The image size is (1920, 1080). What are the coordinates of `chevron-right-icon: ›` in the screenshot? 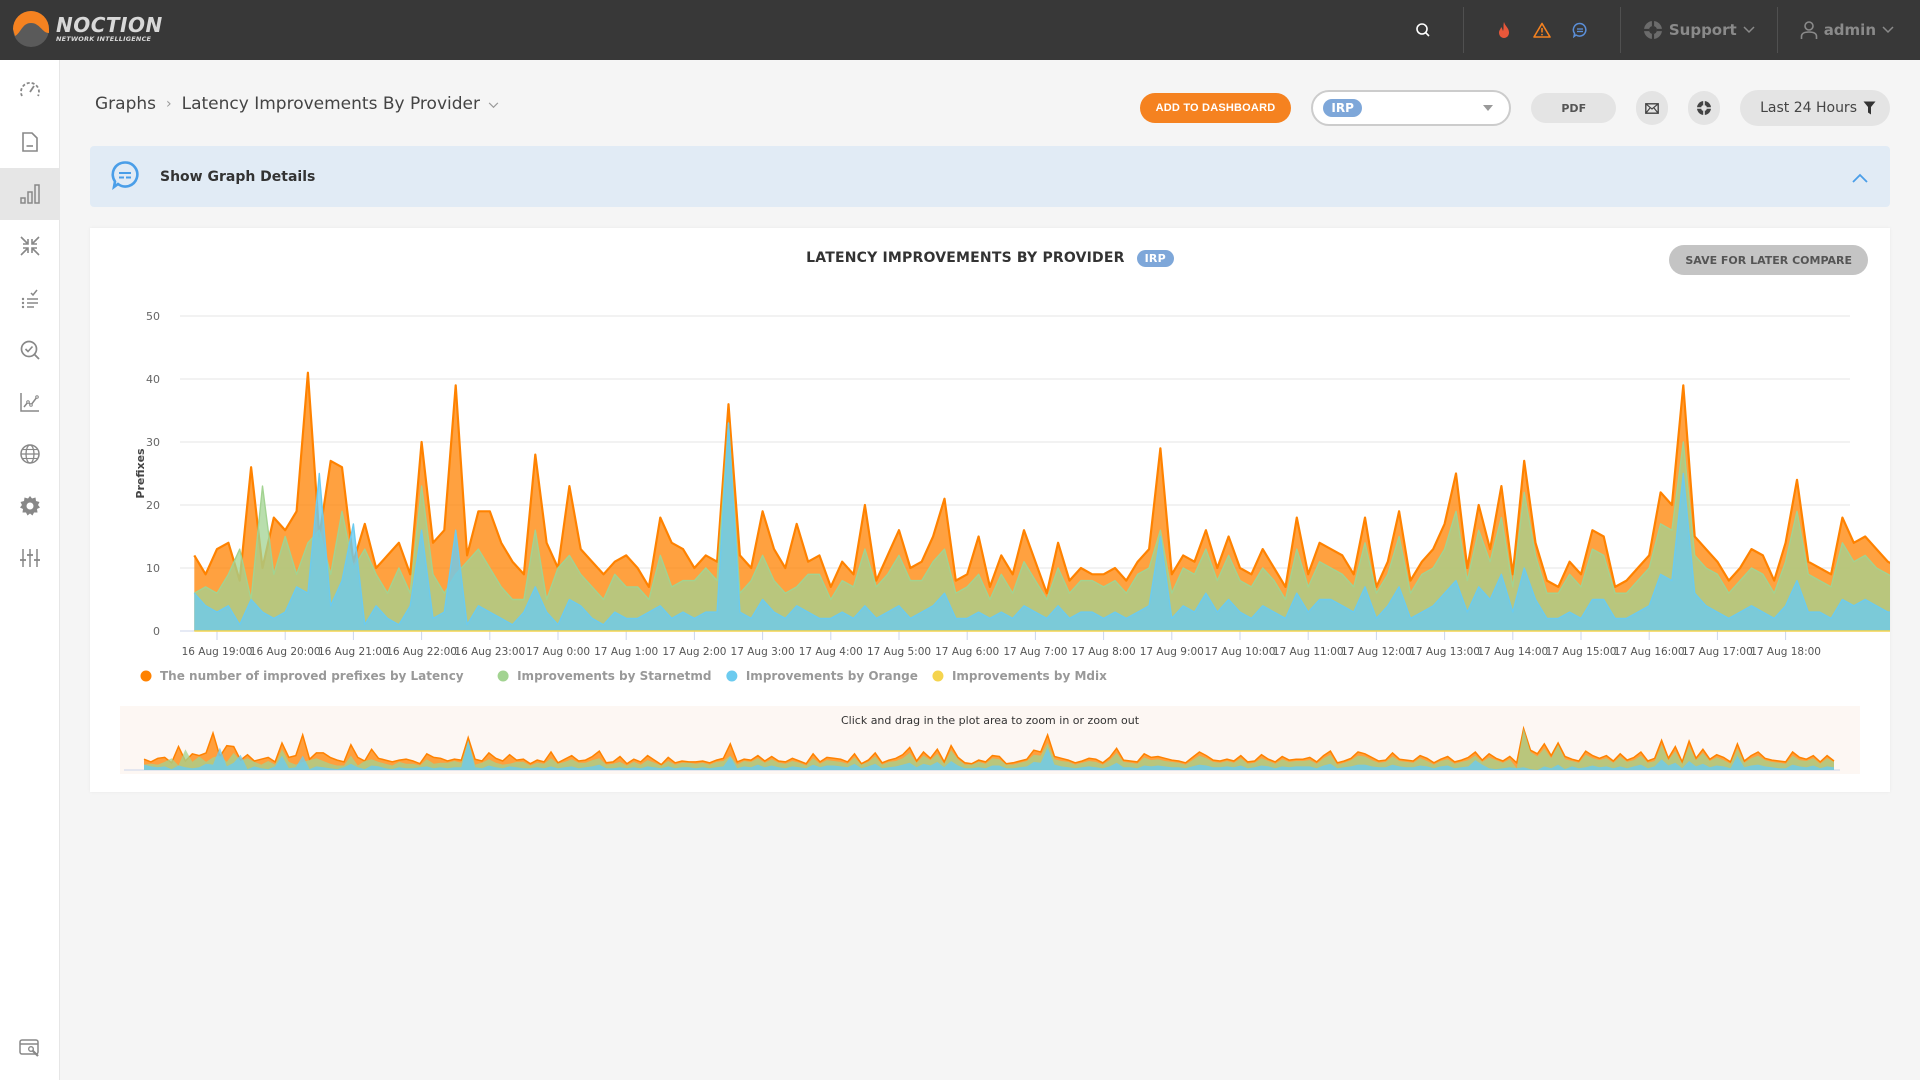 It's located at (169, 104).